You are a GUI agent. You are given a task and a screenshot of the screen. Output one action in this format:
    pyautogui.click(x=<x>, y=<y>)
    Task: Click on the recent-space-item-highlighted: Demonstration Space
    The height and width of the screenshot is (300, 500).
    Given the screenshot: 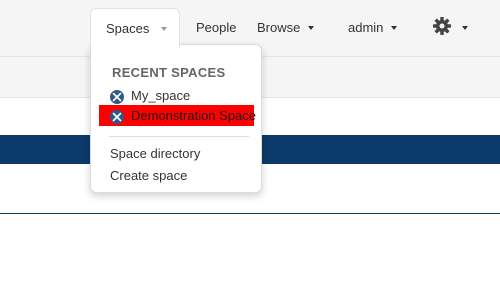 What is the action you would take?
    pyautogui.click(x=178, y=115)
    